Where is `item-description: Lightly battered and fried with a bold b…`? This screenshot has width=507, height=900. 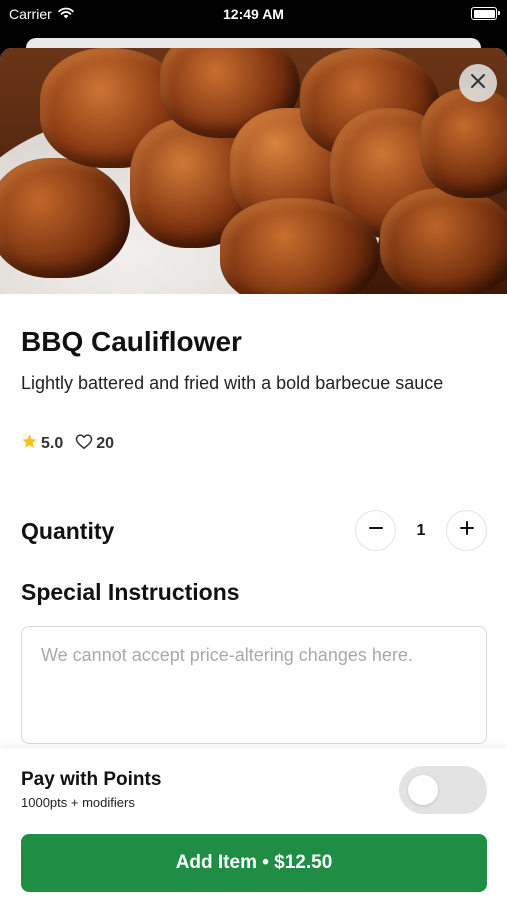
item-description: Lightly battered and fried with a bold b… is located at coordinates (232, 383).